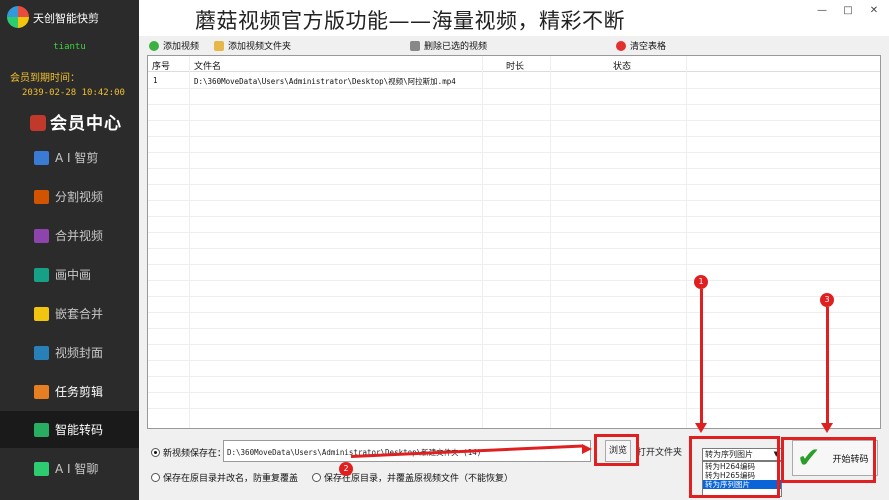 This screenshot has width=889, height=500. What do you see at coordinates (208, 67) in the screenshot?
I see `column-header-filename: 文件名` at bounding box center [208, 67].